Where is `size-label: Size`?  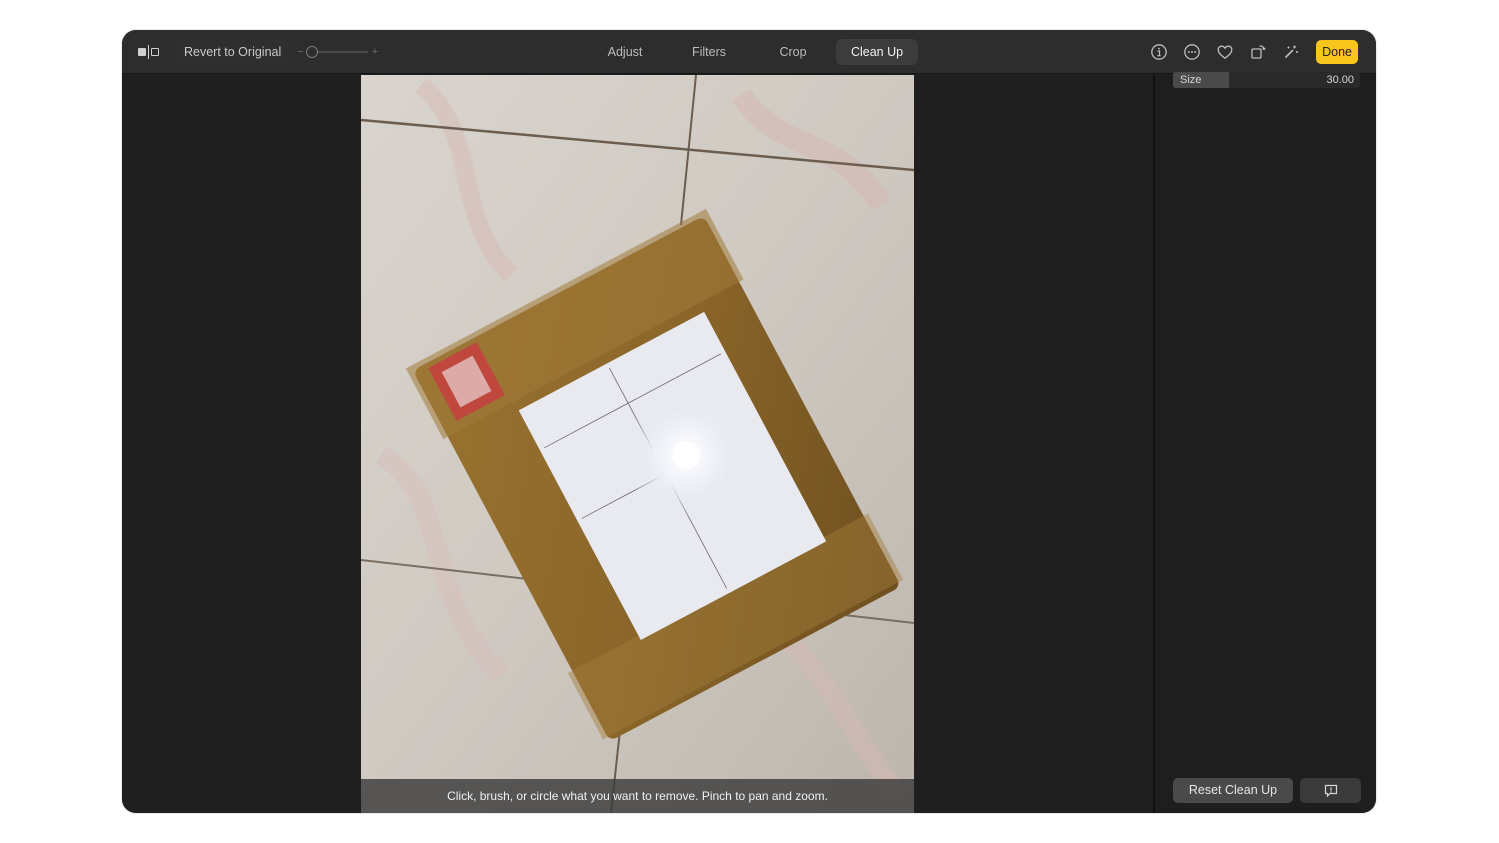 size-label: Size is located at coordinates (1191, 80).